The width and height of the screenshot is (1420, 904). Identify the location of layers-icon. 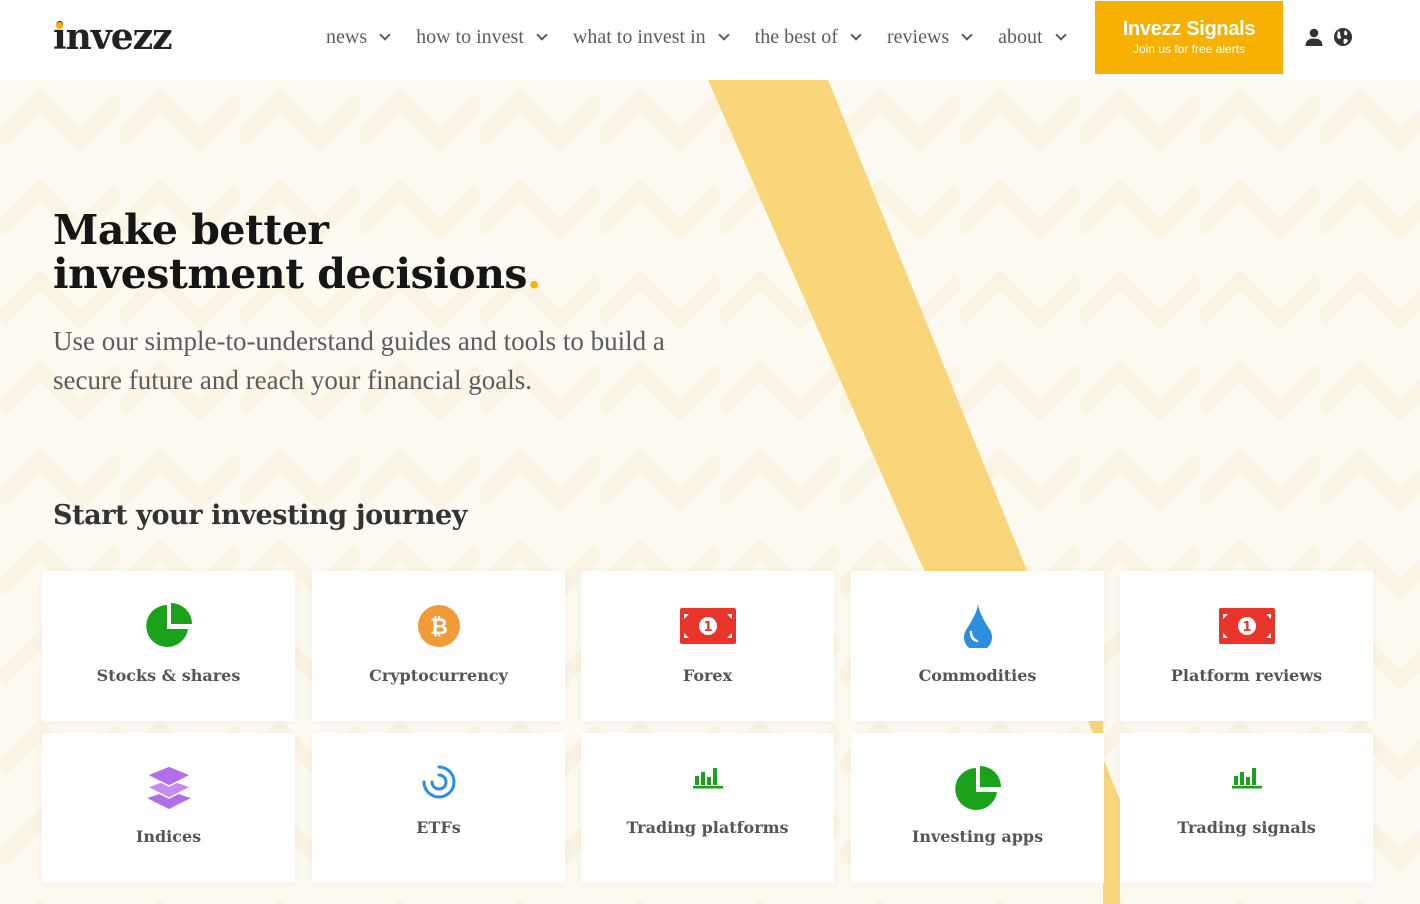
(168, 787).